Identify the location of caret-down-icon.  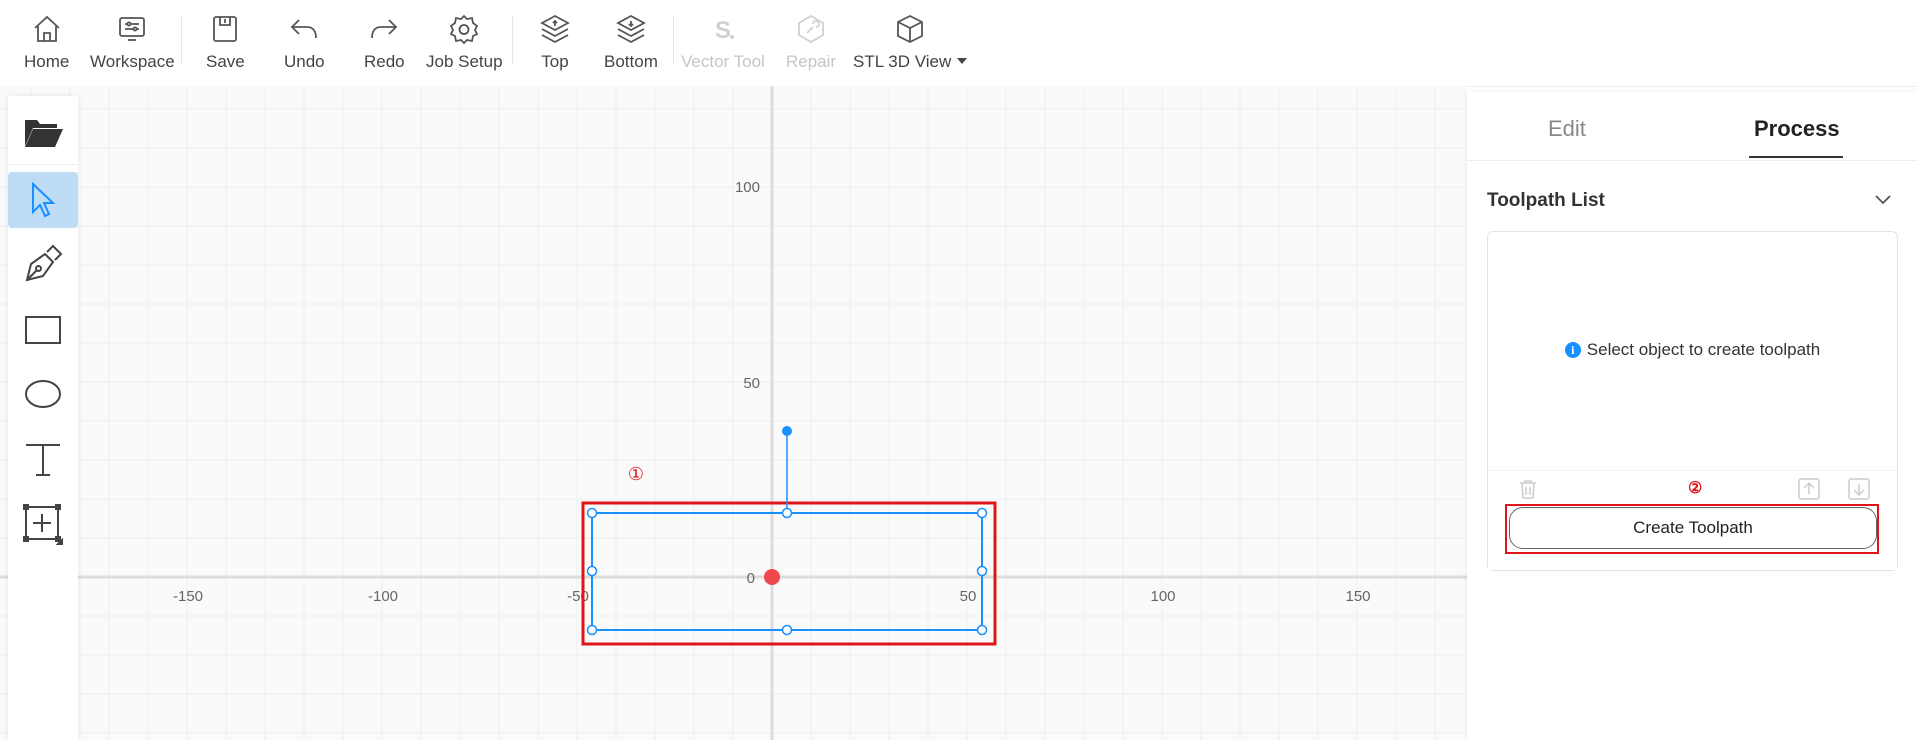
(962, 60).